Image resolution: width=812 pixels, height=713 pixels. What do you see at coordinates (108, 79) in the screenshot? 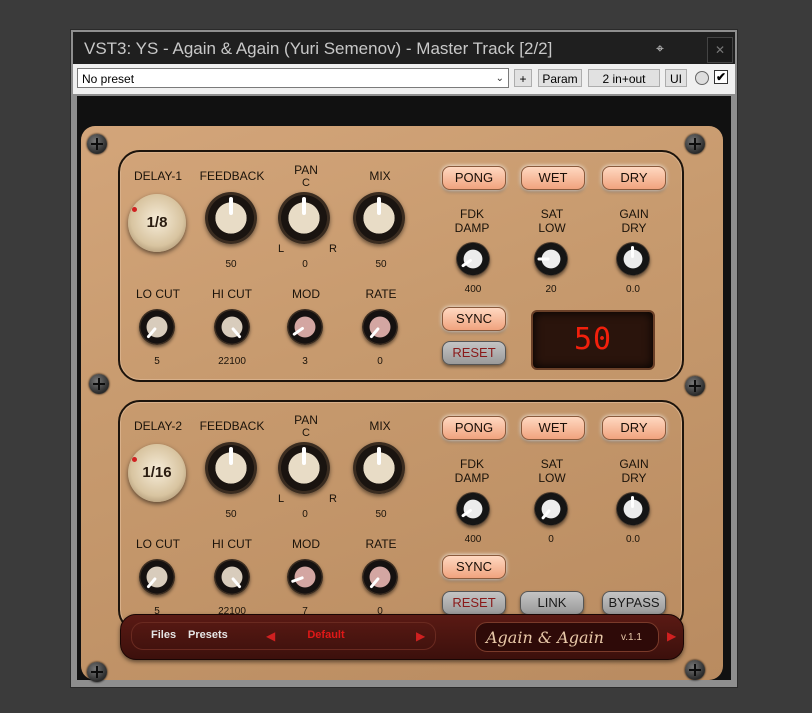
I see `preset-dropdown-value: No preset` at bounding box center [108, 79].